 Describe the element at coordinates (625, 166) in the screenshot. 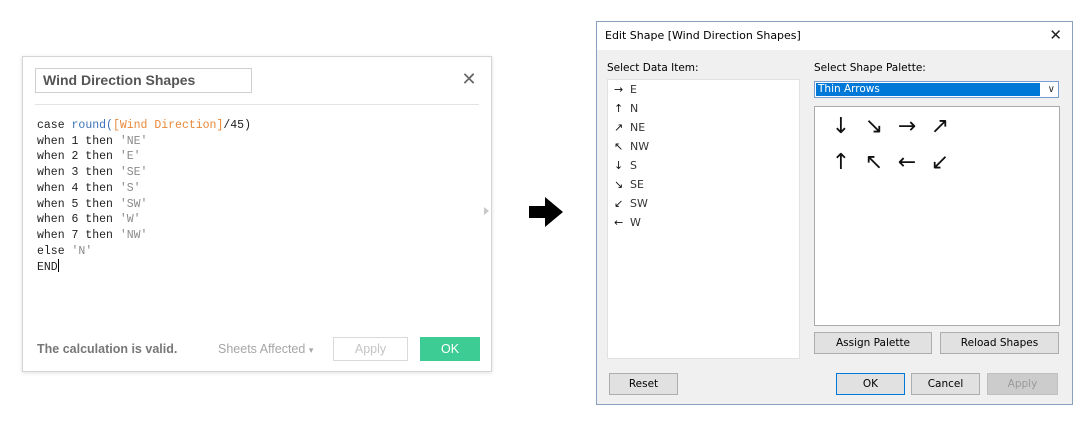

I see `data-item-s: ↓ S` at that location.